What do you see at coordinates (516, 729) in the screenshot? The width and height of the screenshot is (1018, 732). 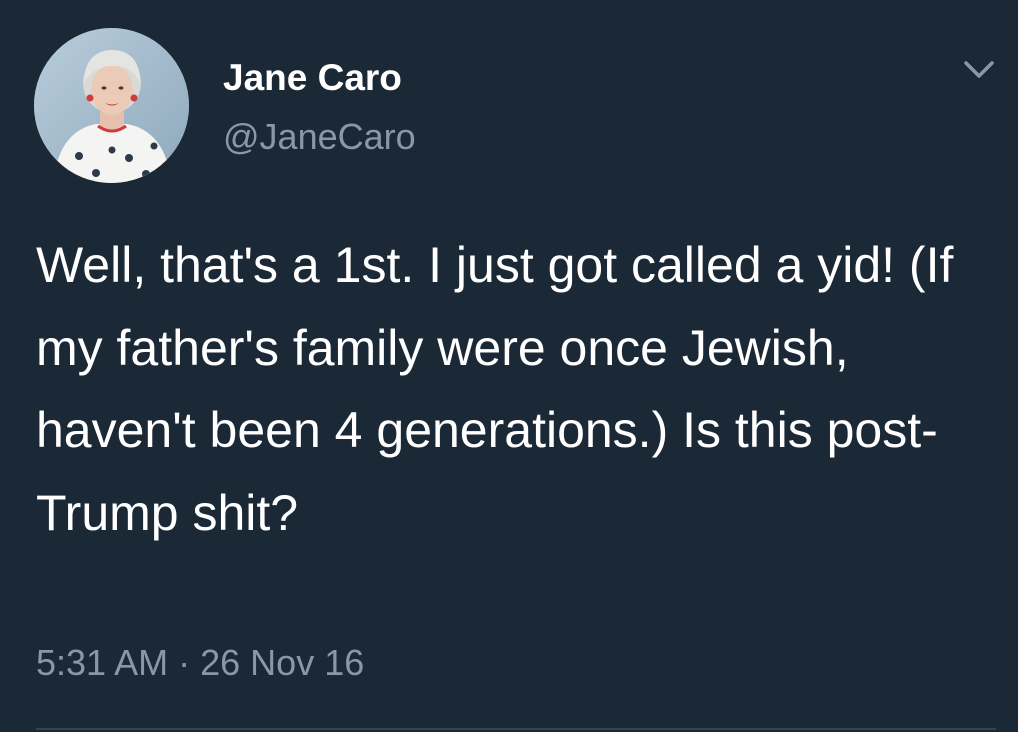 I see `divider` at bounding box center [516, 729].